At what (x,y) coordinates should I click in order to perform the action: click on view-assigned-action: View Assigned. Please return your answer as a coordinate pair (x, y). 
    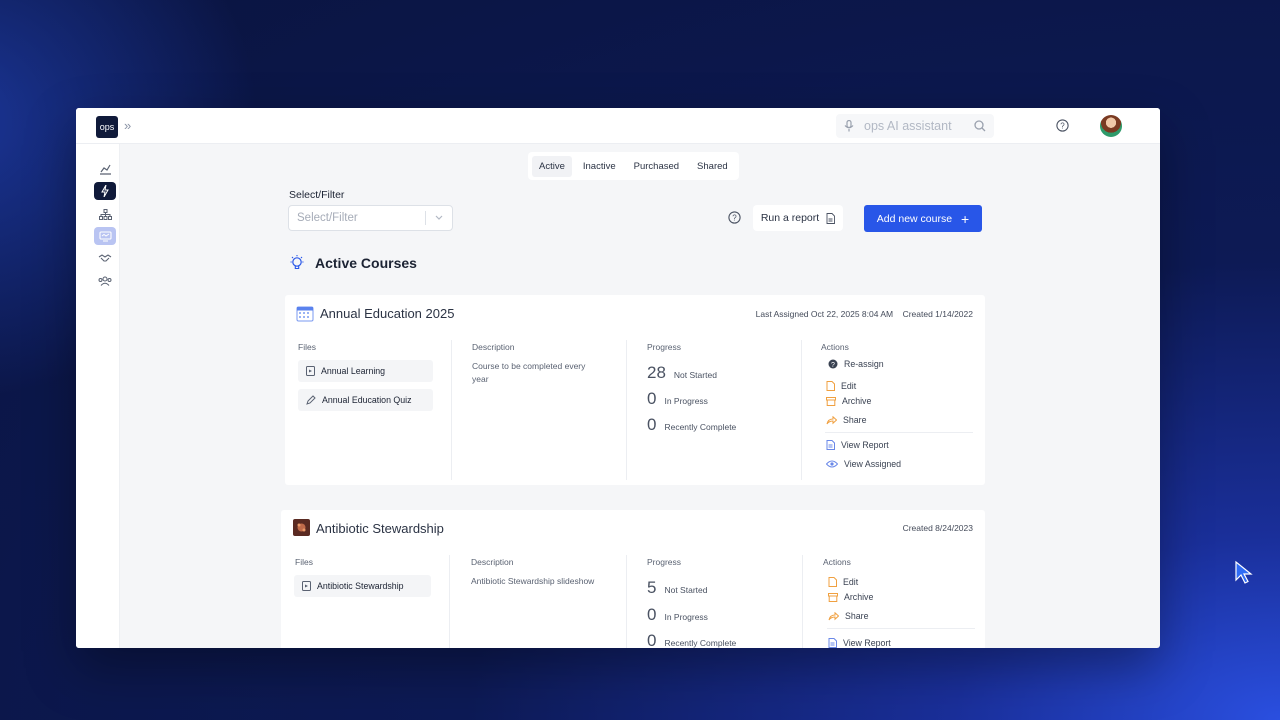
    Looking at the image, I should click on (863, 464).